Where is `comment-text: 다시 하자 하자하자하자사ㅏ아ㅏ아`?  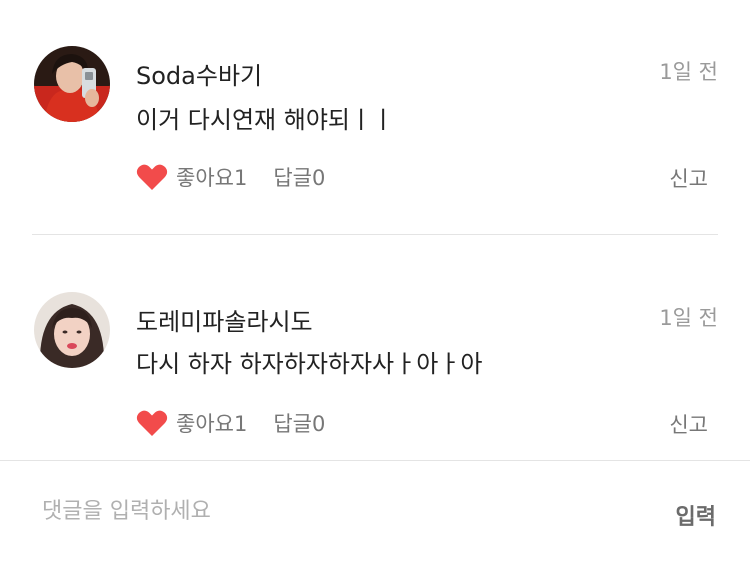 comment-text: 다시 하자 하자하자하자사ㅏ아ㅏ아 is located at coordinates (309, 364).